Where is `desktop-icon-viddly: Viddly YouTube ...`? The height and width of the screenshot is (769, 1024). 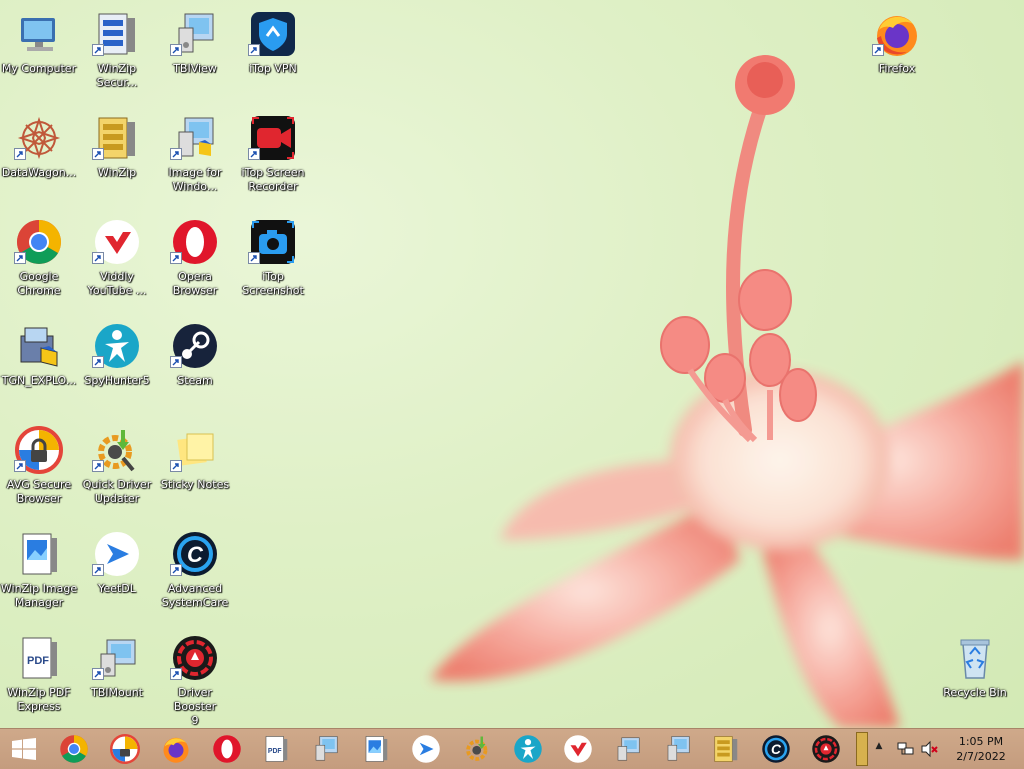
desktop-icon-viddly: Viddly YouTube ... is located at coordinates (117, 264).